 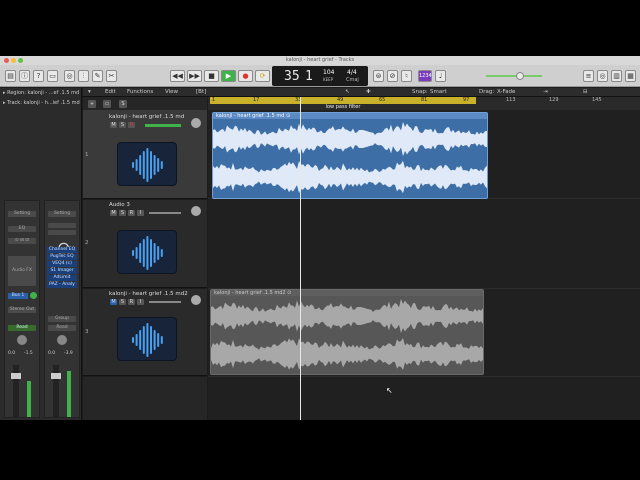 What do you see at coordinates (38, 76) in the screenshot?
I see `help-icon: ?` at bounding box center [38, 76].